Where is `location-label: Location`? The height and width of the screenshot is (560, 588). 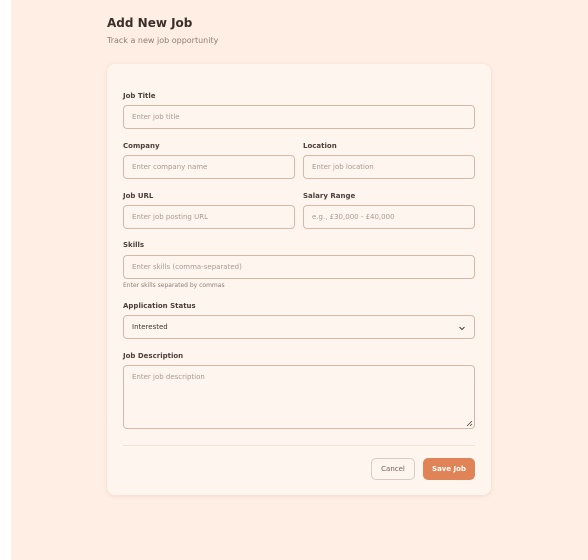
location-label: Location is located at coordinates (320, 146).